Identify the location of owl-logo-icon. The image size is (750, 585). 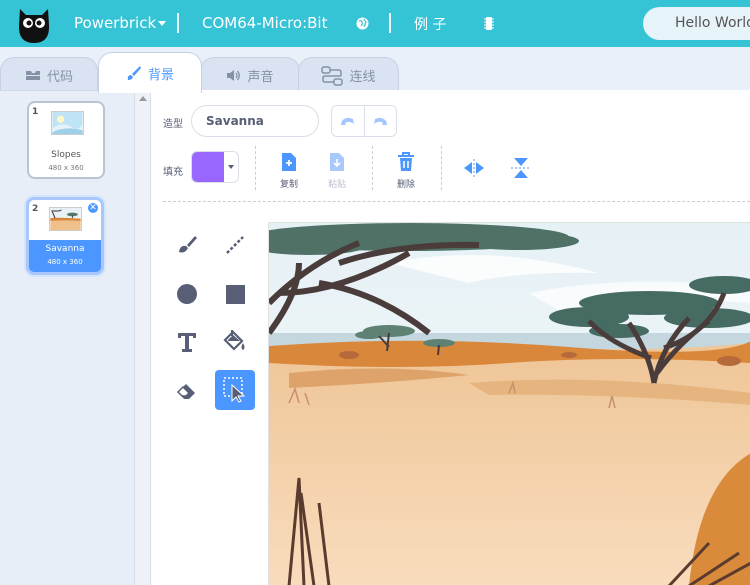
(34, 24).